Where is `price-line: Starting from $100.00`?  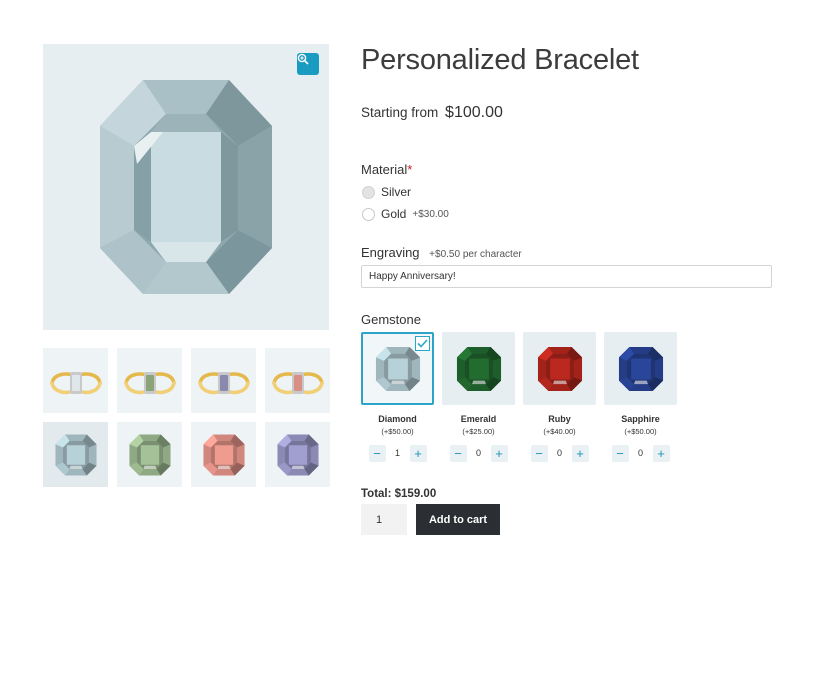 price-line: Starting from $100.00 is located at coordinates (432, 113).